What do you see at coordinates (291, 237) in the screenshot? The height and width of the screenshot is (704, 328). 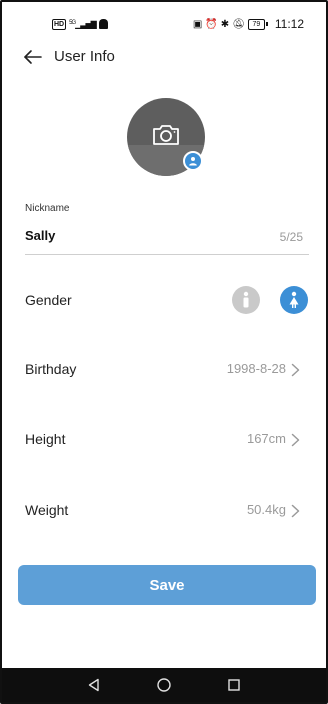 I see `nickname-char-counter: 5/25` at bounding box center [291, 237].